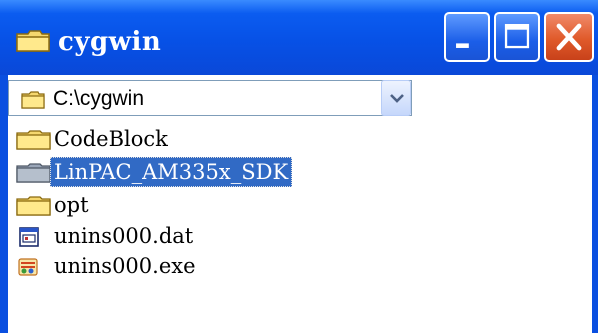  I want to click on maximize-button, so click(517, 37).